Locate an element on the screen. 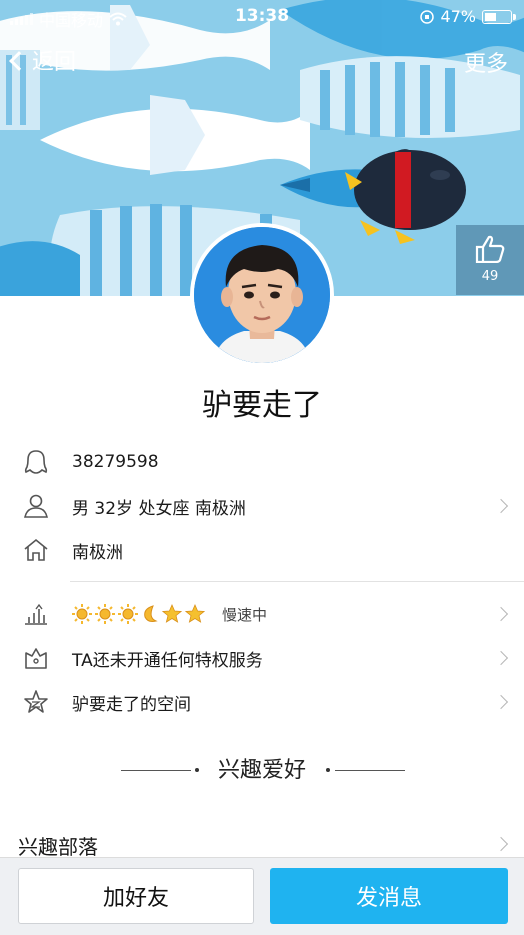 Image resolution: width=524 pixels, height=935 pixels. level-speed: 慢速中 is located at coordinates (245, 614).